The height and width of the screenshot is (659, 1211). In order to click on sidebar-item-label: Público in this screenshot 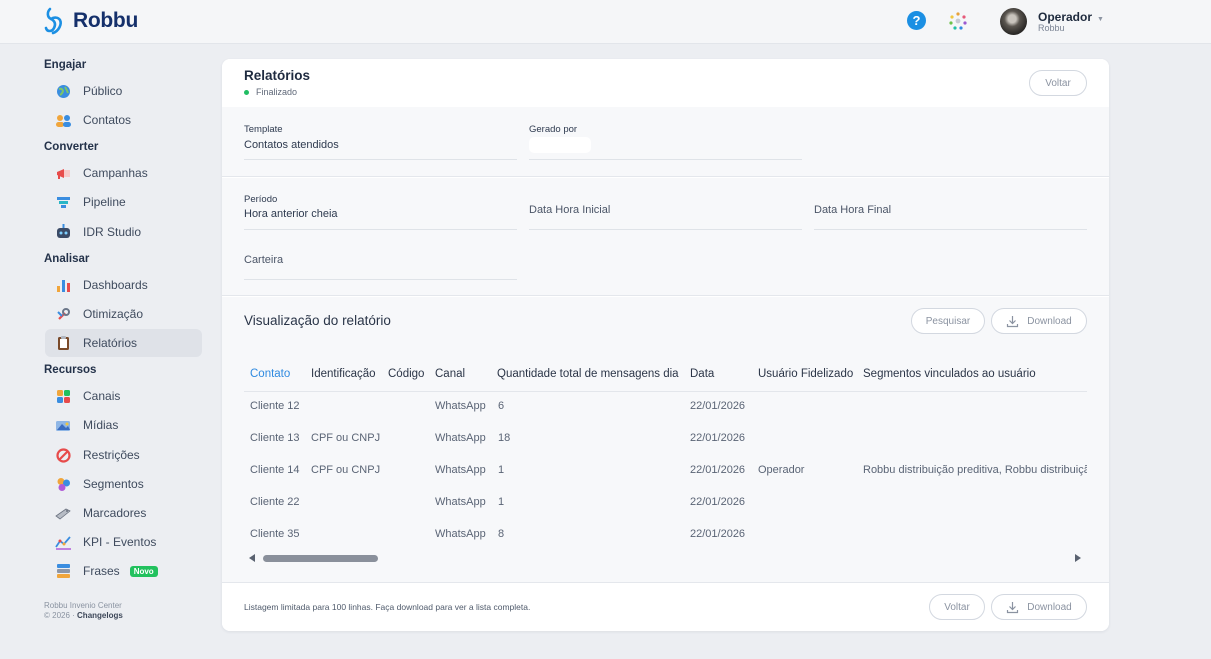, I will do `click(103, 91)`.